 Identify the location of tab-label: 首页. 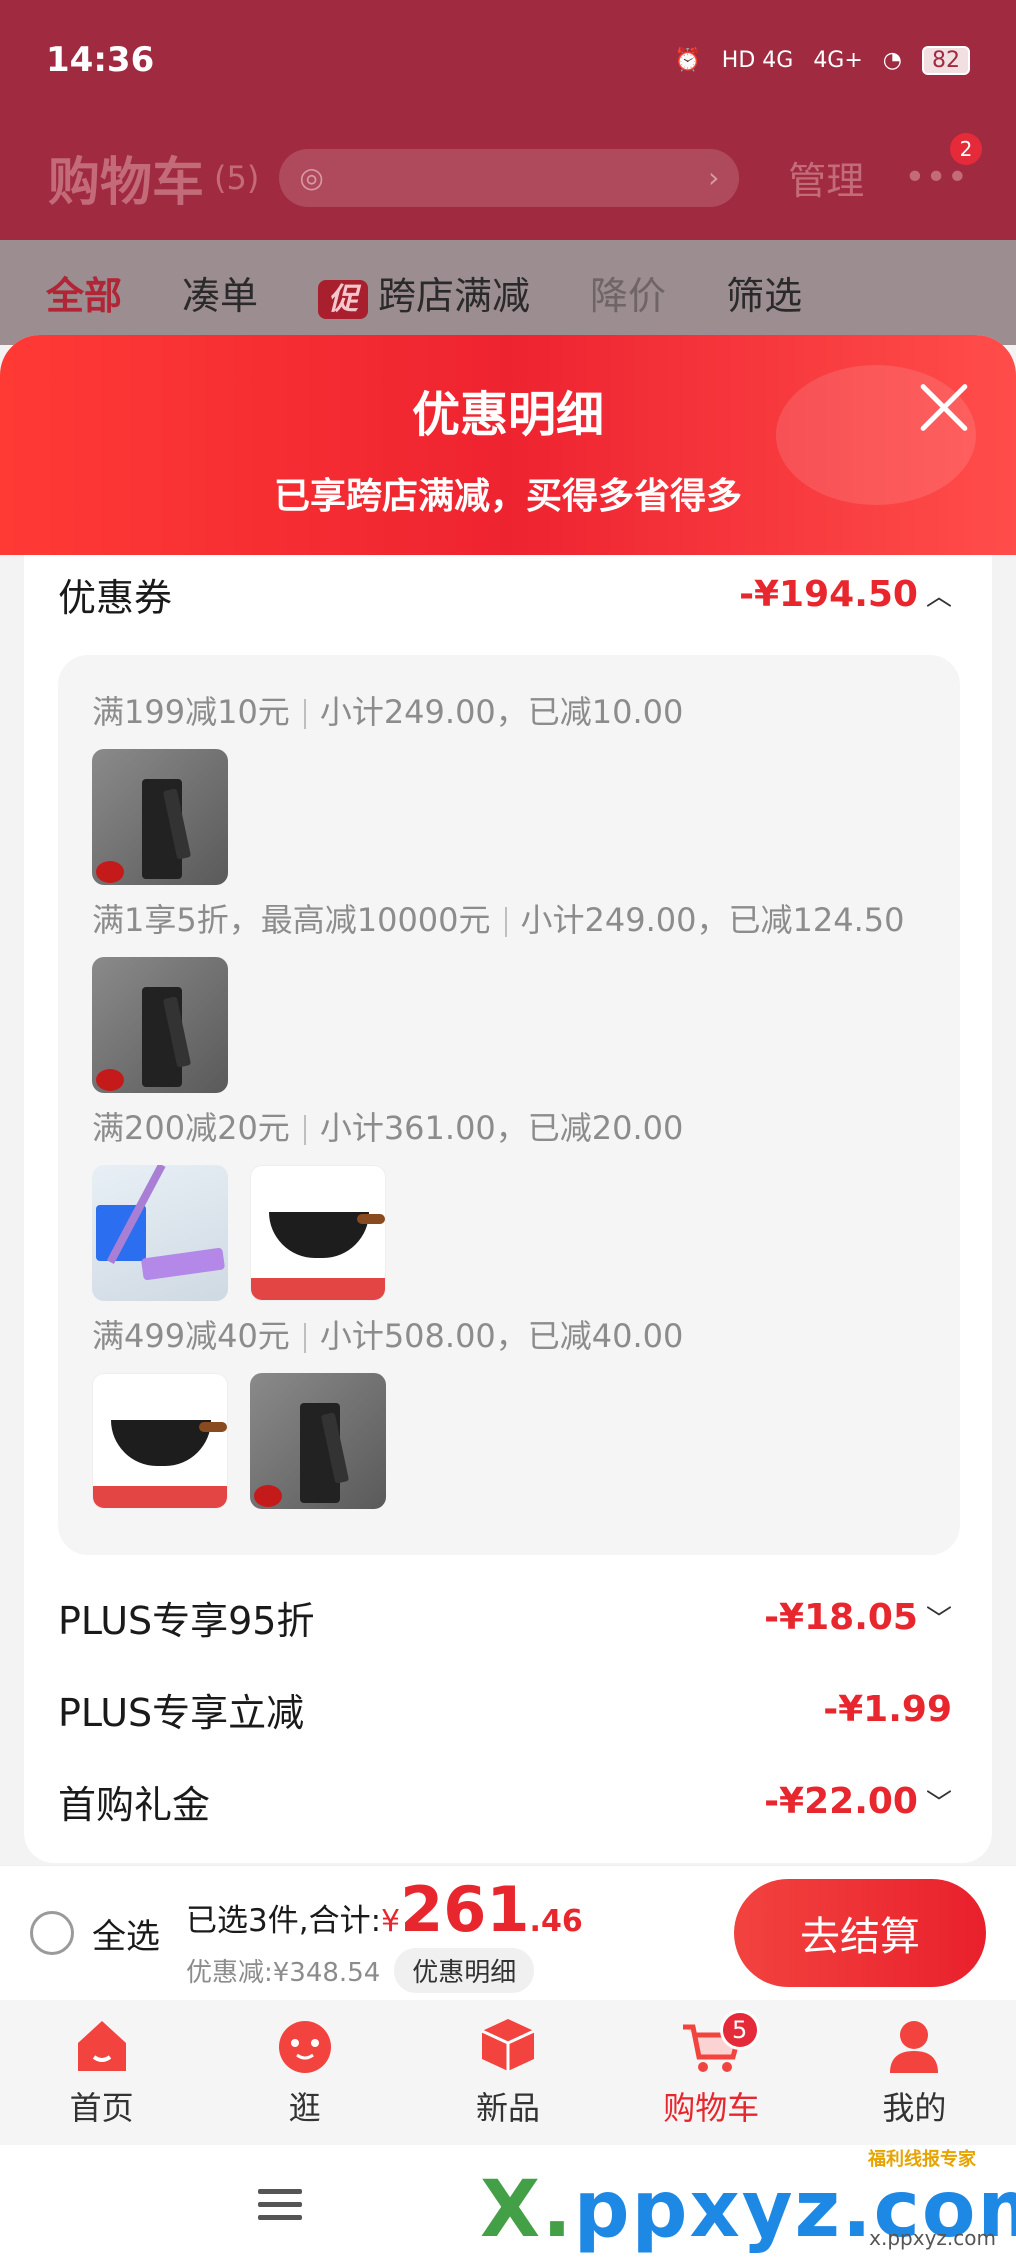
(101, 2108).